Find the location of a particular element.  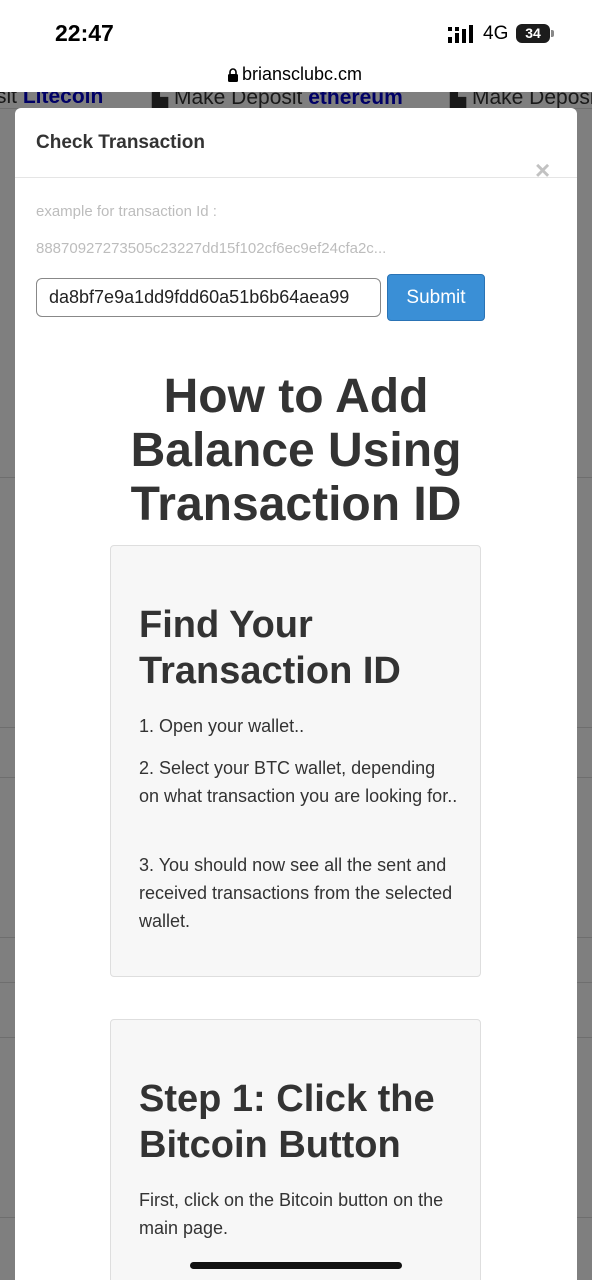

submit-button: Submit is located at coordinates (436, 297).